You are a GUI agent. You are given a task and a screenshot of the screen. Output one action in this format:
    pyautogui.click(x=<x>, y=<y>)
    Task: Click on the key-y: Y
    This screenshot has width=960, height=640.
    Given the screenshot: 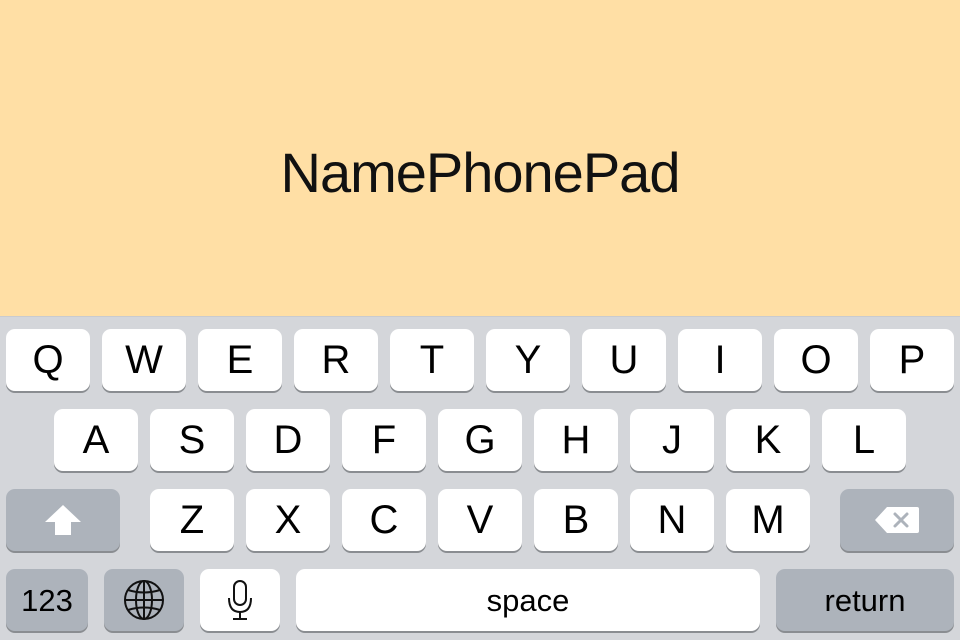 What is the action you would take?
    pyautogui.click(x=528, y=360)
    